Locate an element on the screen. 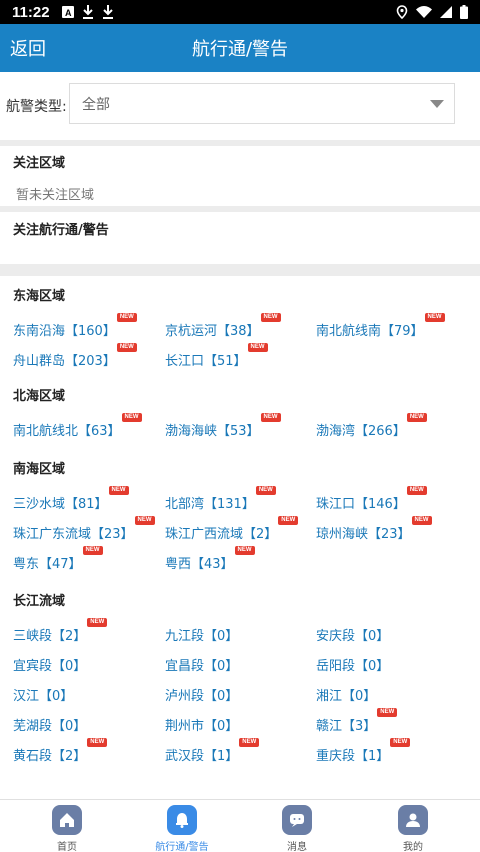 The width and height of the screenshot is (480, 852). region-item: 泸州段【0】 is located at coordinates (201, 694).